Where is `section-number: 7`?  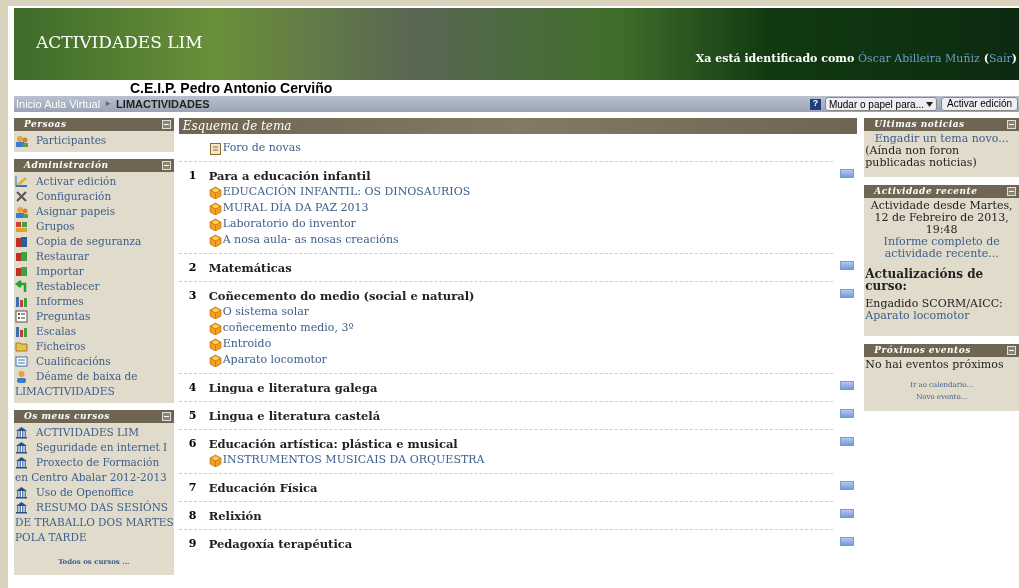
section-number: 7 is located at coordinates (192, 488).